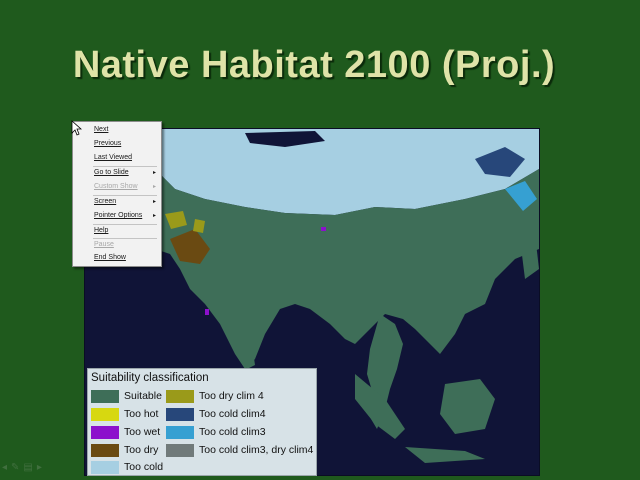 The height and width of the screenshot is (480, 640). What do you see at coordinates (117, 245) in the screenshot?
I see `menu-item-pause: Pause` at bounding box center [117, 245].